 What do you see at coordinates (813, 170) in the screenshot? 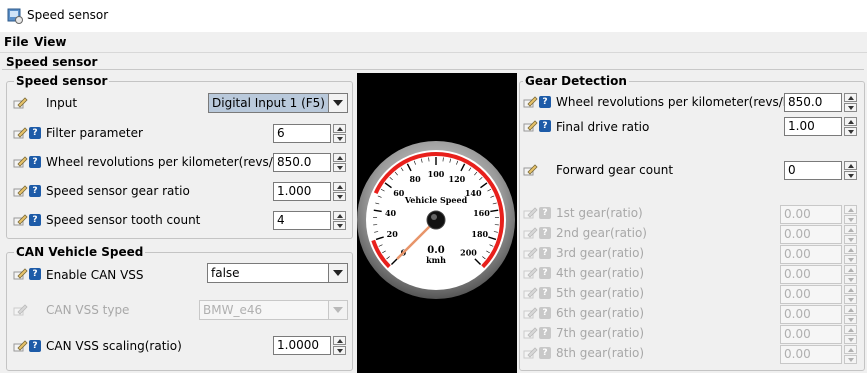
I see `forward-gear-count-input: 0` at bounding box center [813, 170].